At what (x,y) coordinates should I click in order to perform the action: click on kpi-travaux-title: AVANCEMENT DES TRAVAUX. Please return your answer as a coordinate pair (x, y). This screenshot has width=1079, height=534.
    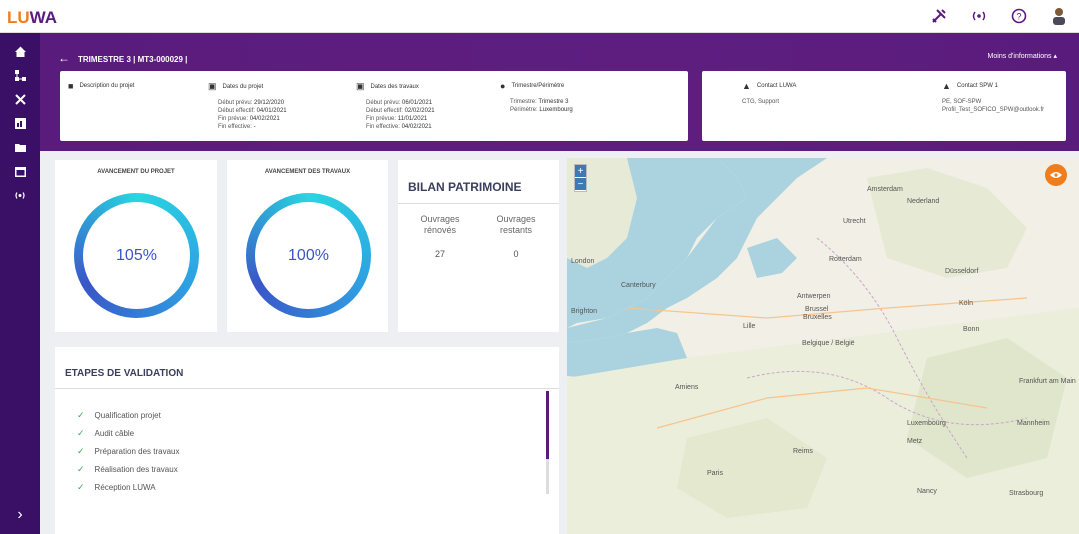
    Looking at the image, I should click on (307, 172).